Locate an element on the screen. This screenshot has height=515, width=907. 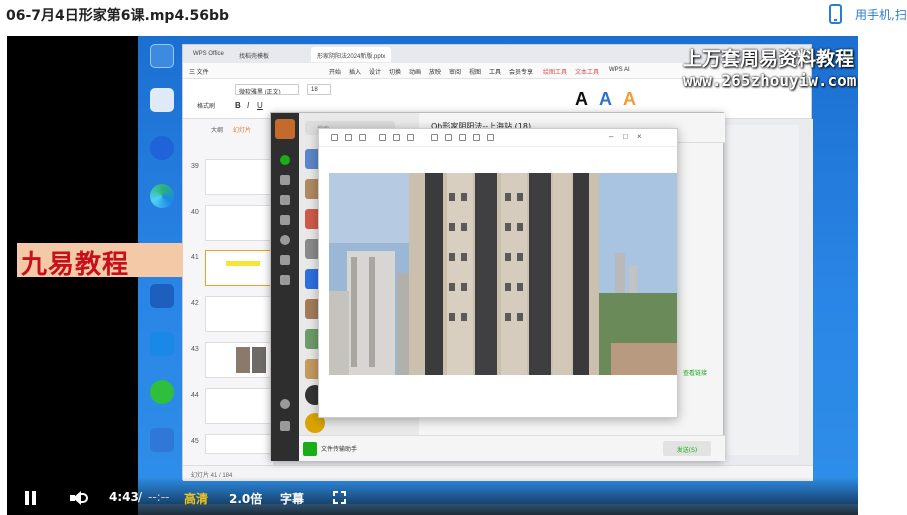
video-title: 06-7月4日形家第6课.mp4.56bb is located at coordinates (118, 16).